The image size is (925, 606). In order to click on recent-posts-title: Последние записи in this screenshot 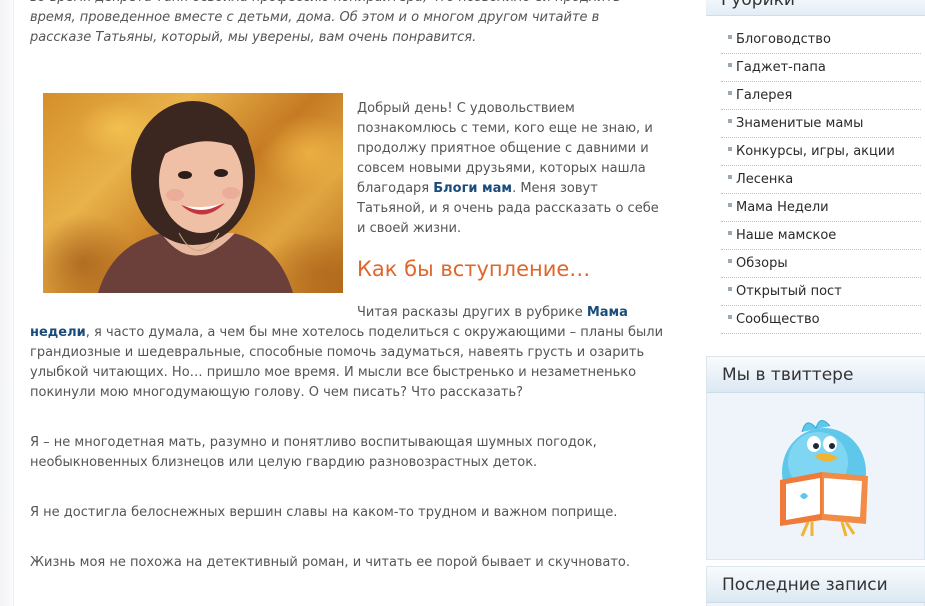, I will do `click(816, 585)`.